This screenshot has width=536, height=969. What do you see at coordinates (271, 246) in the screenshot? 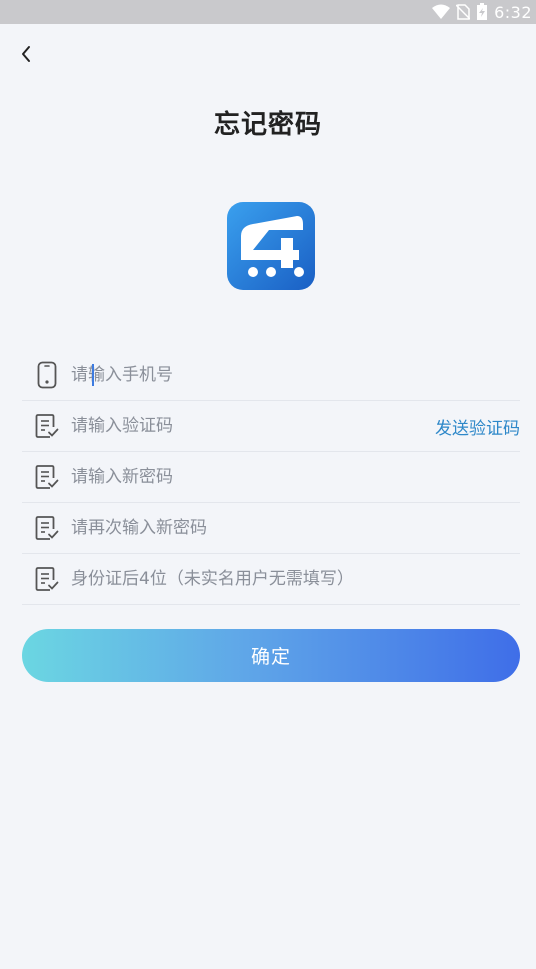
I see `app-logo` at bounding box center [271, 246].